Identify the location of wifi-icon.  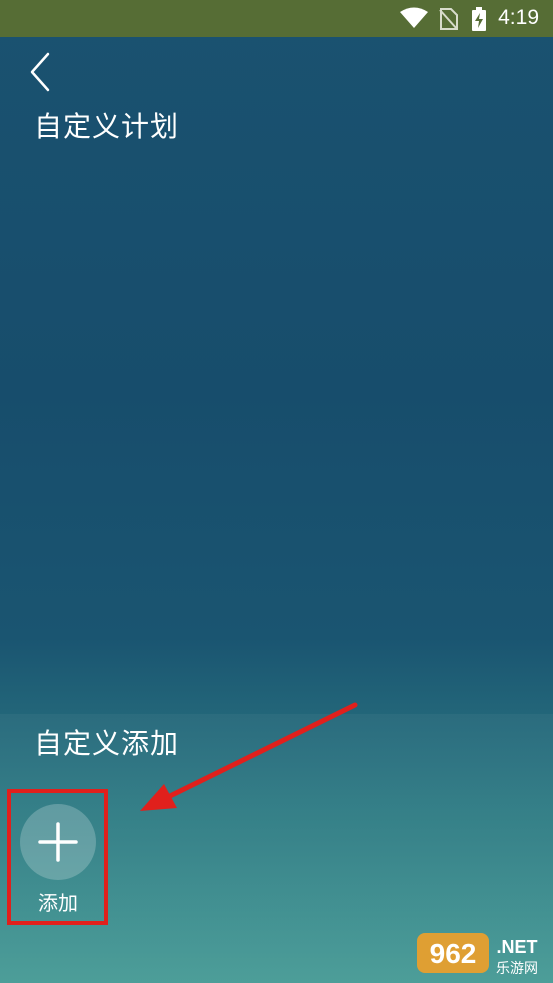
(414, 17).